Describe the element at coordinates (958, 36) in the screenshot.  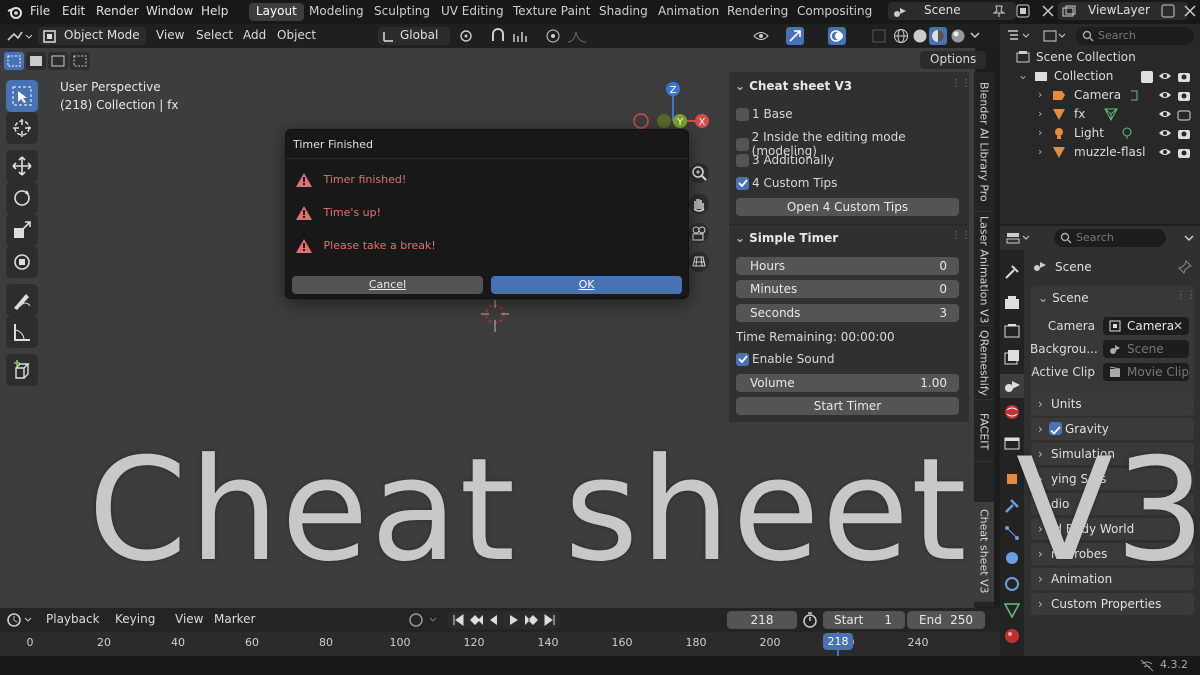
I see `rendered-shading-icon` at that location.